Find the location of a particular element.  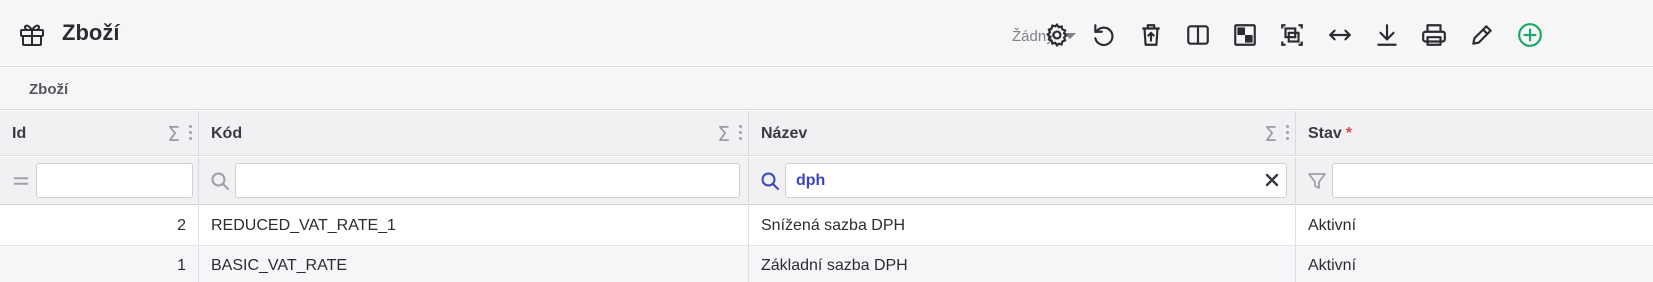

column-header-kod: Kód Σ is located at coordinates (474, 133).